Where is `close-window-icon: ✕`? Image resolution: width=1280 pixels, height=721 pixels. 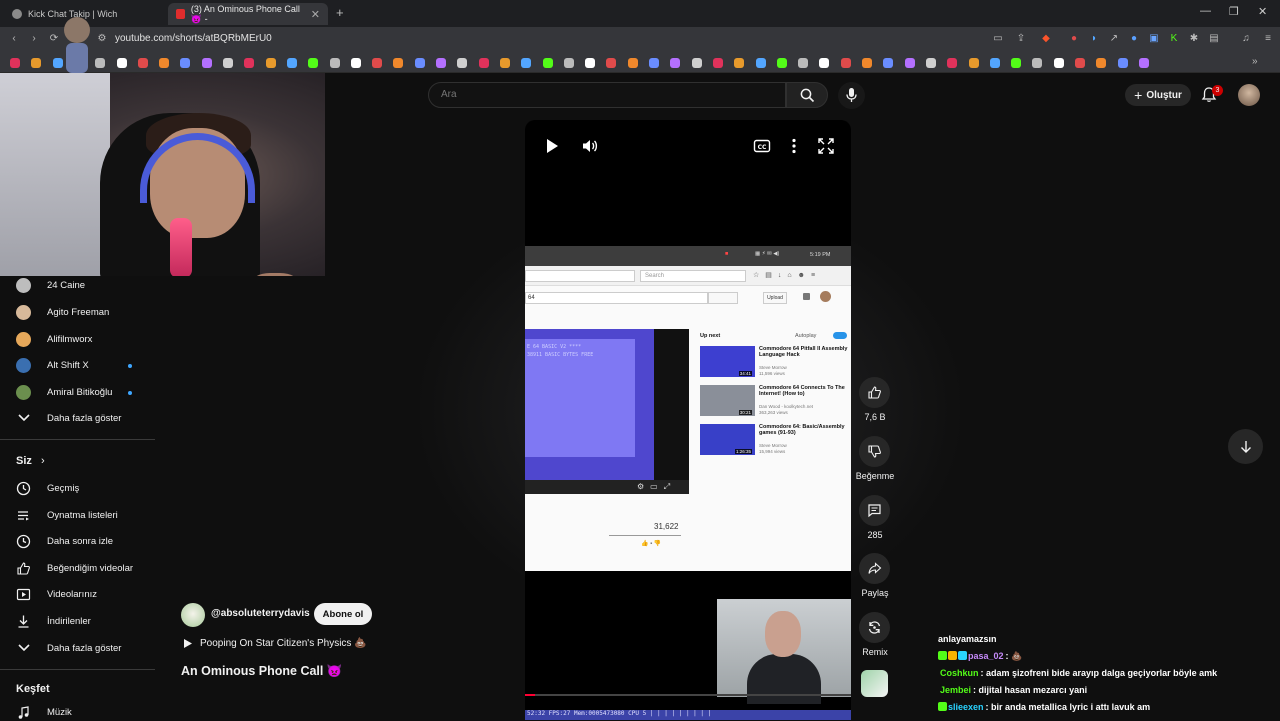 close-window-icon: ✕ is located at coordinates (1262, 11).